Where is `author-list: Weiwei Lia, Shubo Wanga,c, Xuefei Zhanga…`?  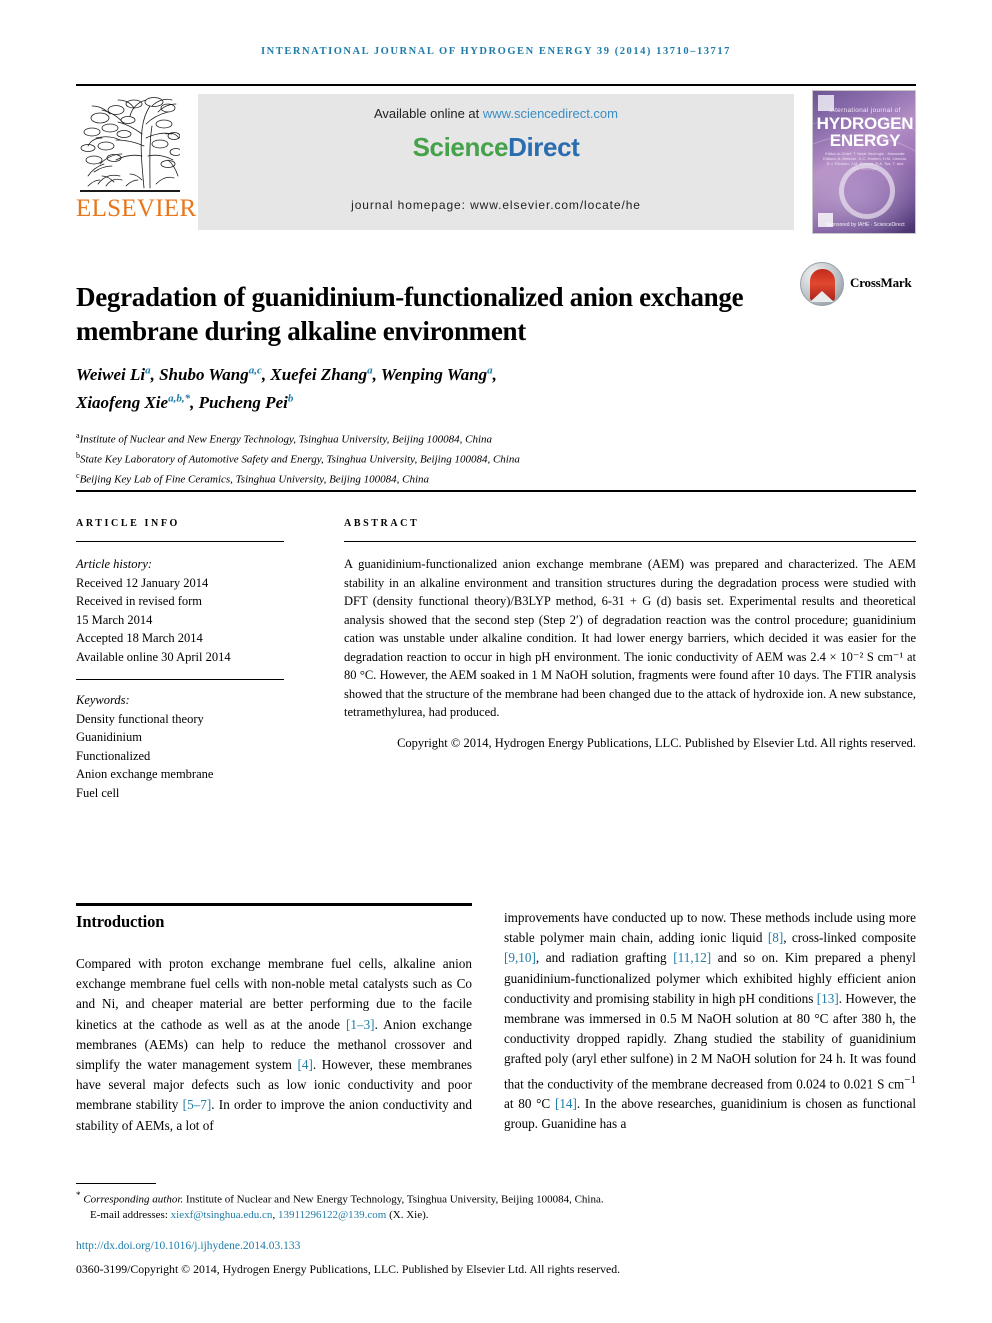 author-list: Weiwei Lia, Shubo Wanga,c, Xuefei Zhanga… is located at coordinates (426, 386).